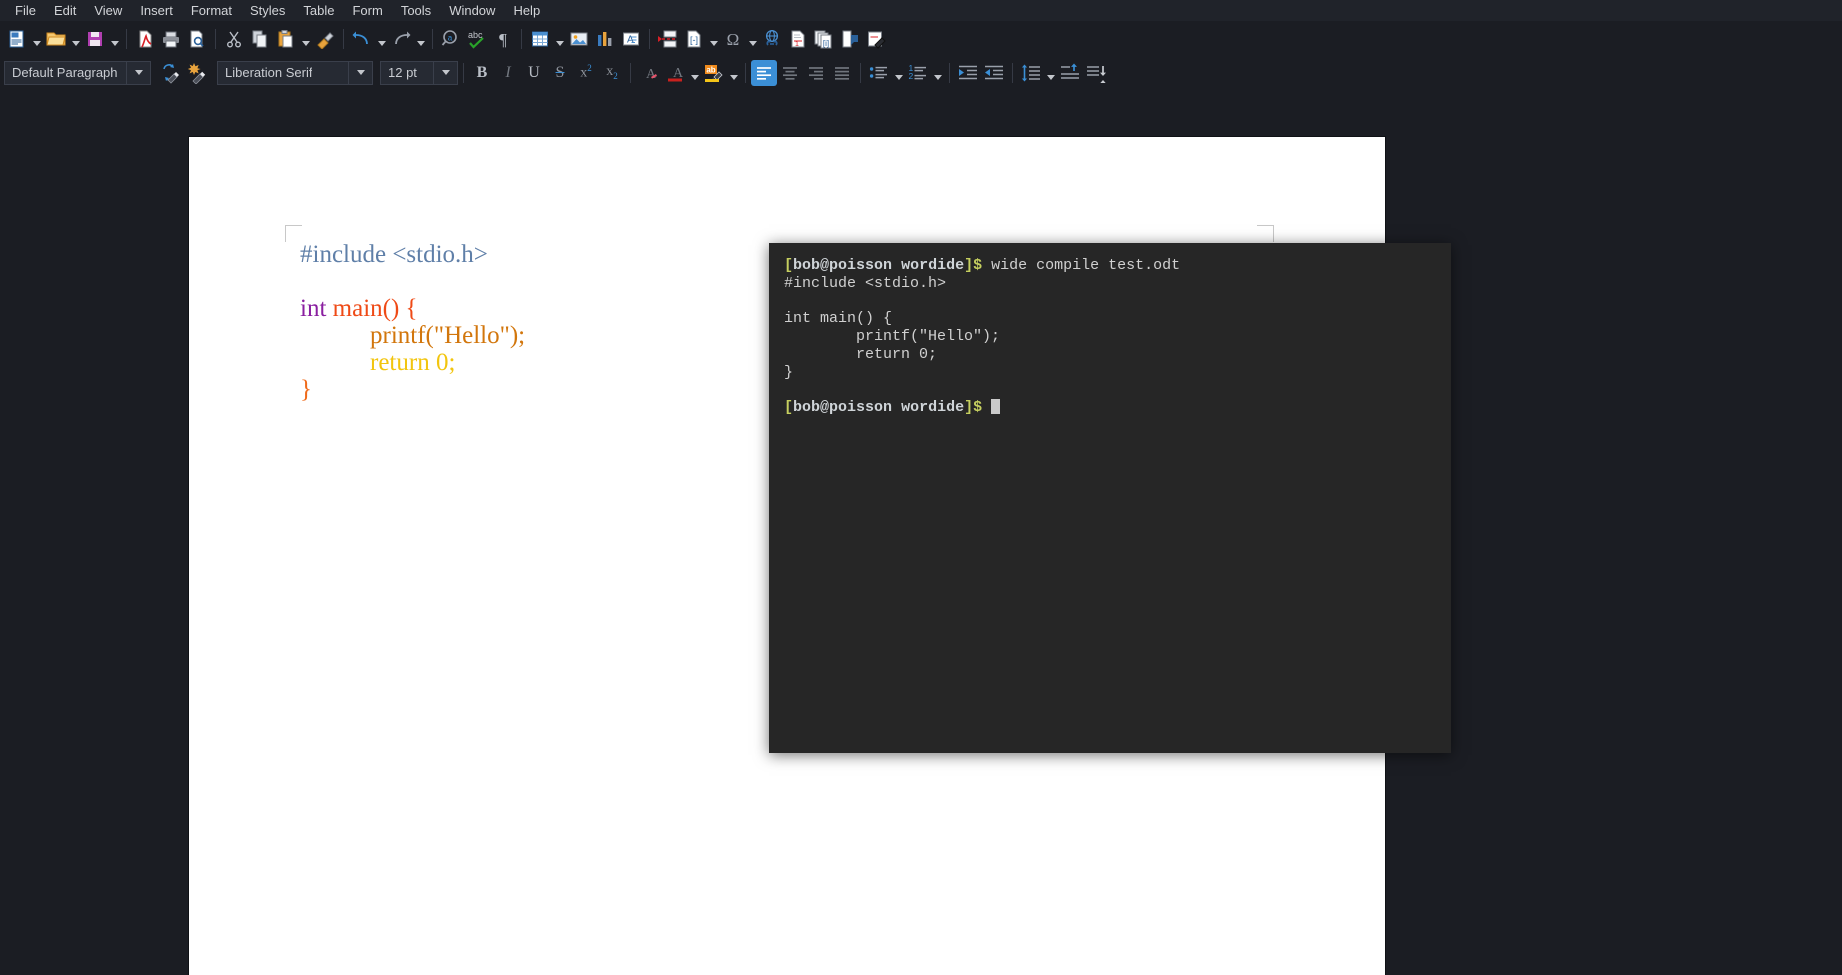 The image size is (1842, 975). Describe the element at coordinates (408, 308) in the screenshot. I see `code-span: {` at that location.